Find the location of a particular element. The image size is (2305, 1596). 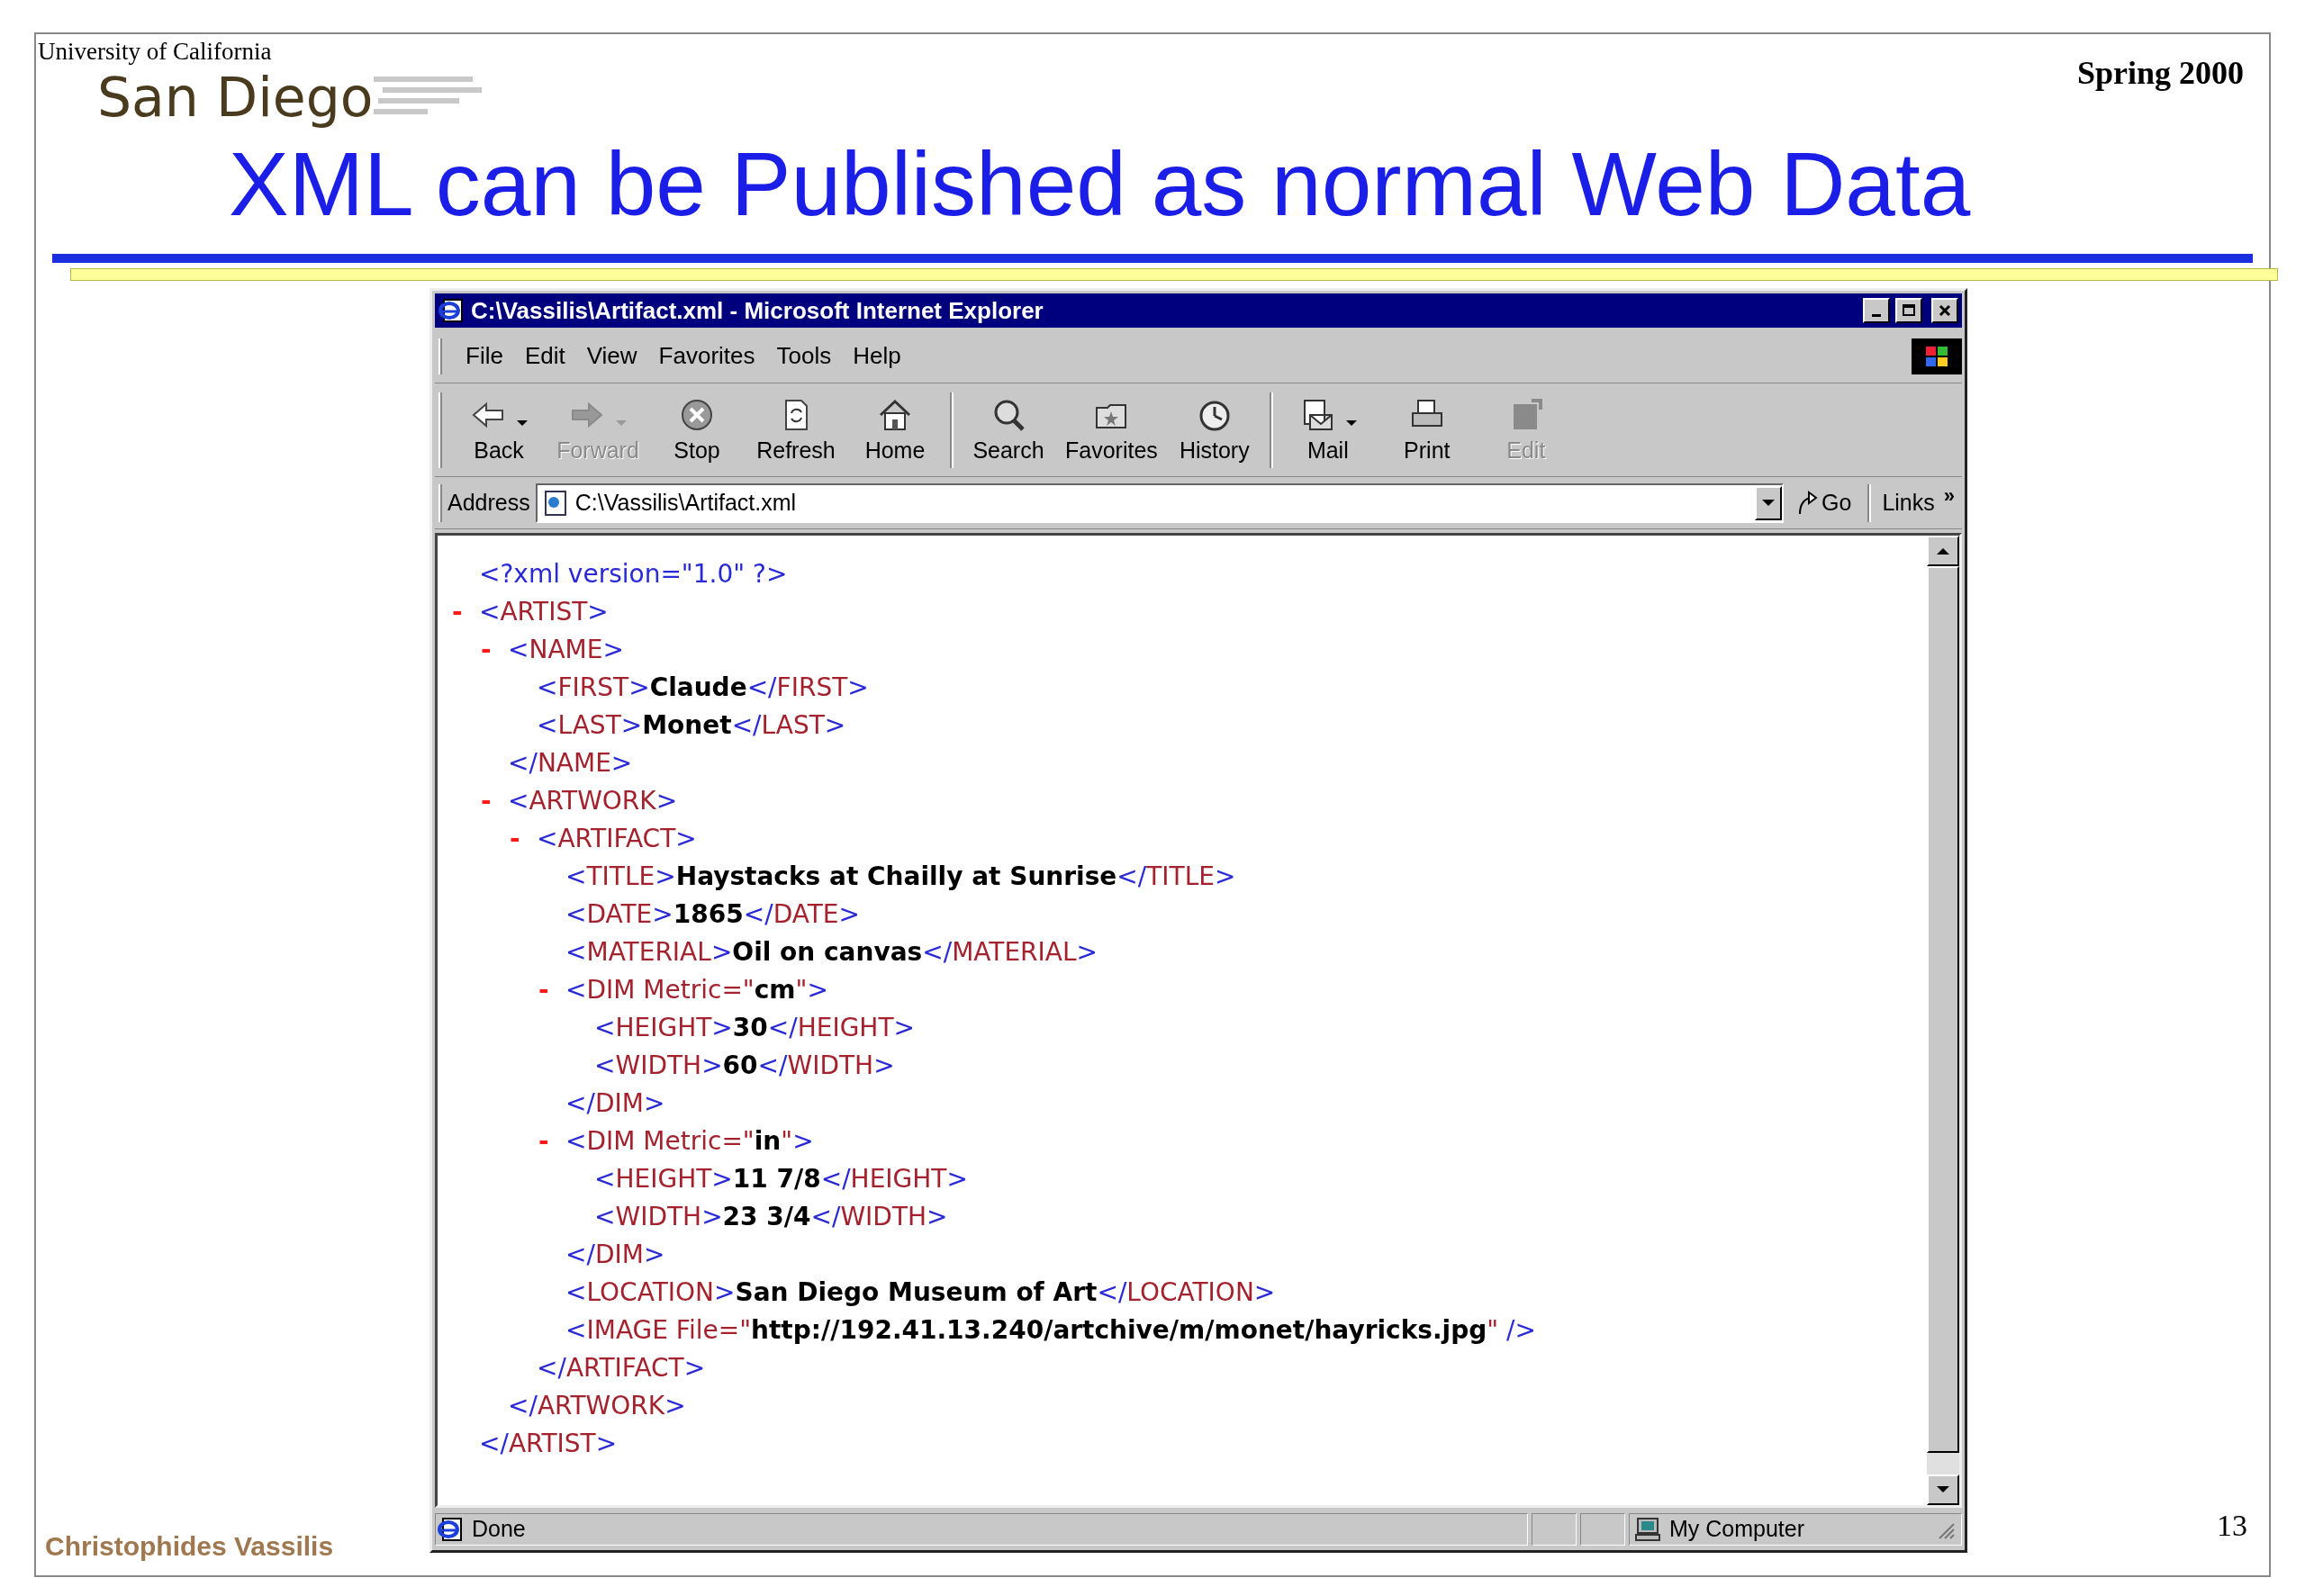

toolbar-button: Refresh is located at coordinates (795, 430).